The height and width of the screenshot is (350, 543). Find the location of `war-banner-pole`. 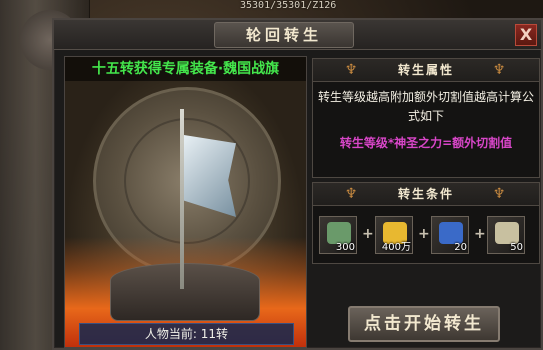

war-banner-pole is located at coordinates (182, 199).